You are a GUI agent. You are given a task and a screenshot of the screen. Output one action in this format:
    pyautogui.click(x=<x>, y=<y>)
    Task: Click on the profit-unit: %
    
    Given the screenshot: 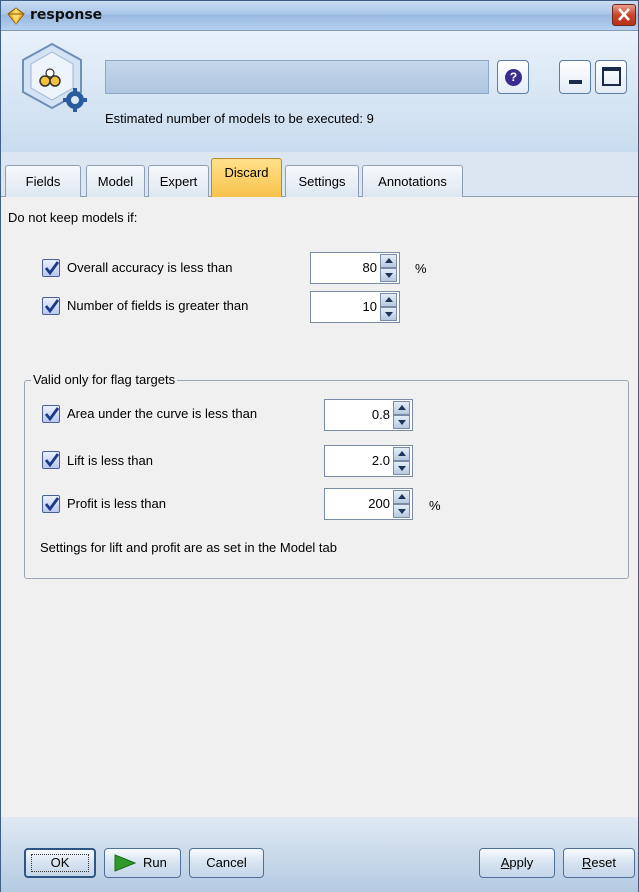 What is the action you would take?
    pyautogui.click(x=435, y=505)
    